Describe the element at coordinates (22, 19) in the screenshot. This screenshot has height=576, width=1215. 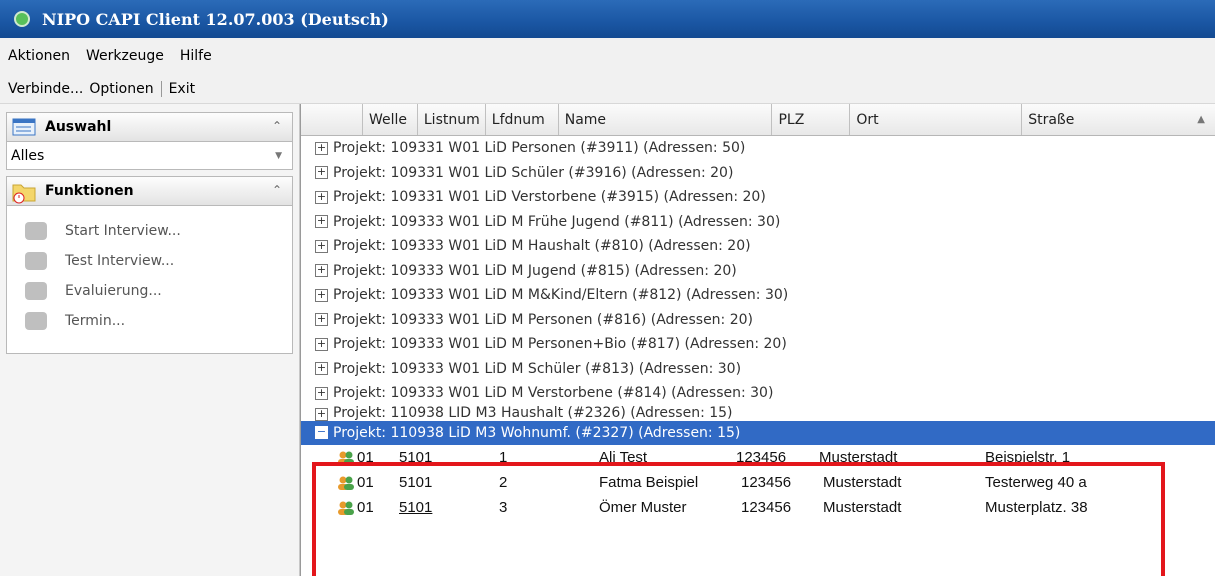
I see `app-icon` at that location.